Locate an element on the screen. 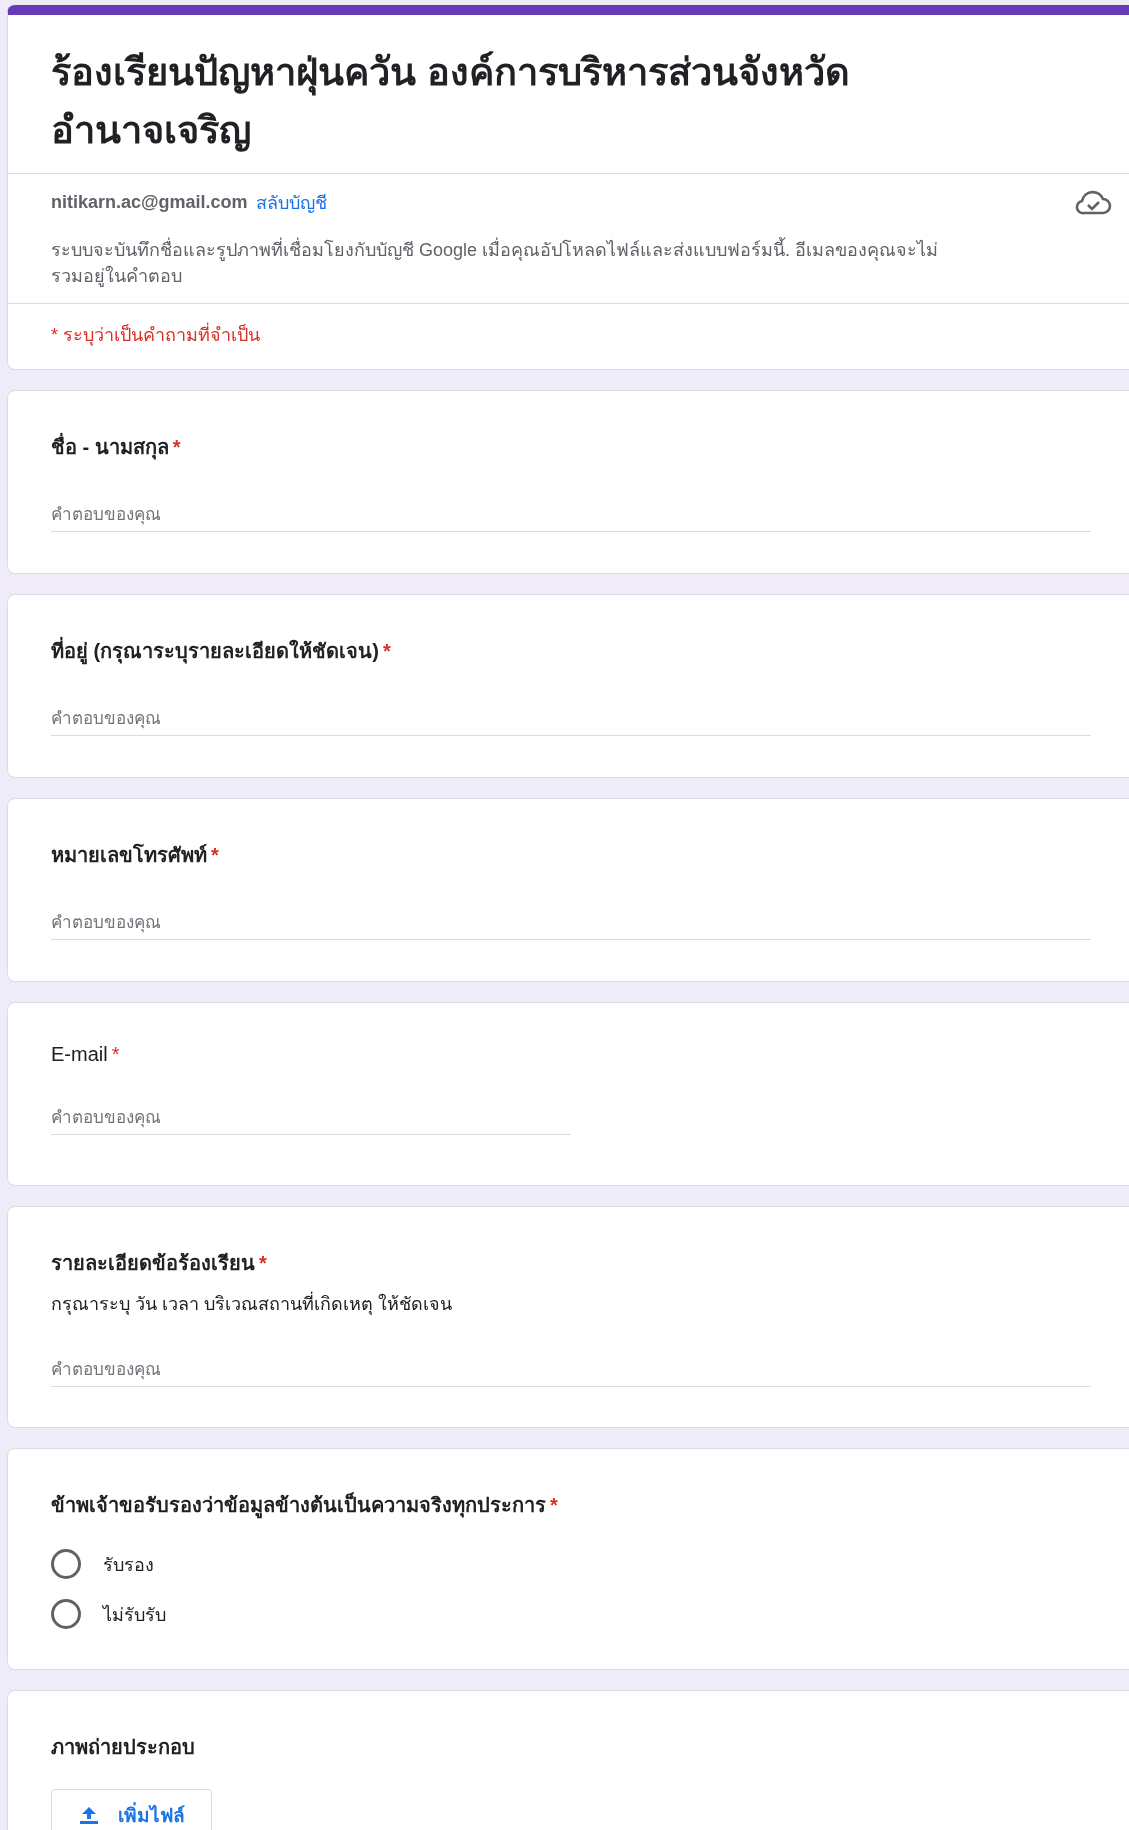 The image size is (1129, 1830). question-title: ภาพถ่ายประกอบ is located at coordinates (123, 1747).